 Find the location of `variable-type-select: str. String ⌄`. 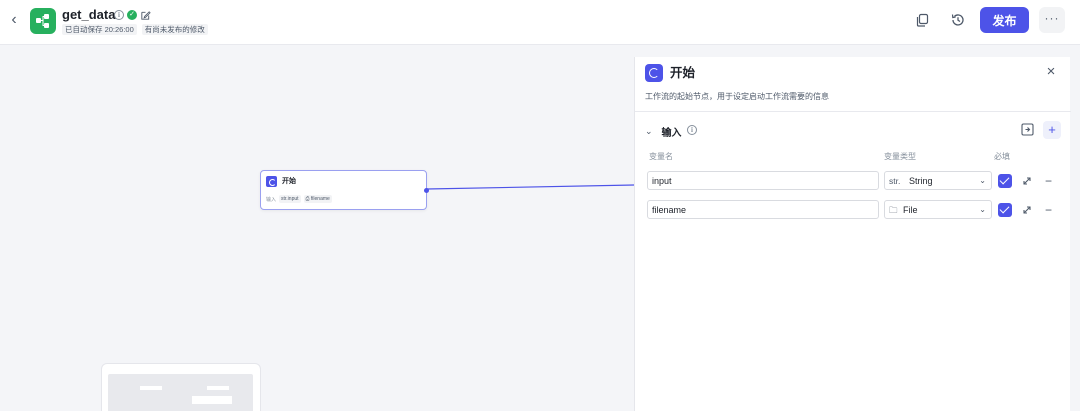

variable-type-select: str. String ⌄ is located at coordinates (938, 180).